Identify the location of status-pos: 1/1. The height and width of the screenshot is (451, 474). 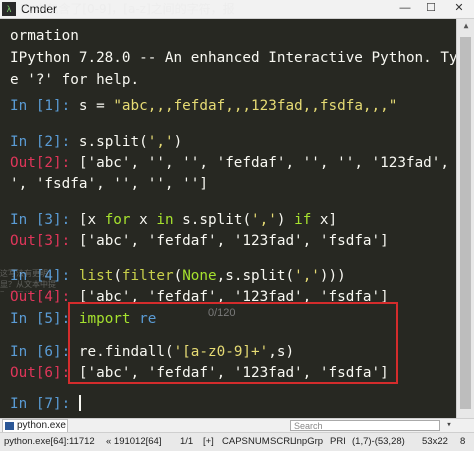
(187, 441).